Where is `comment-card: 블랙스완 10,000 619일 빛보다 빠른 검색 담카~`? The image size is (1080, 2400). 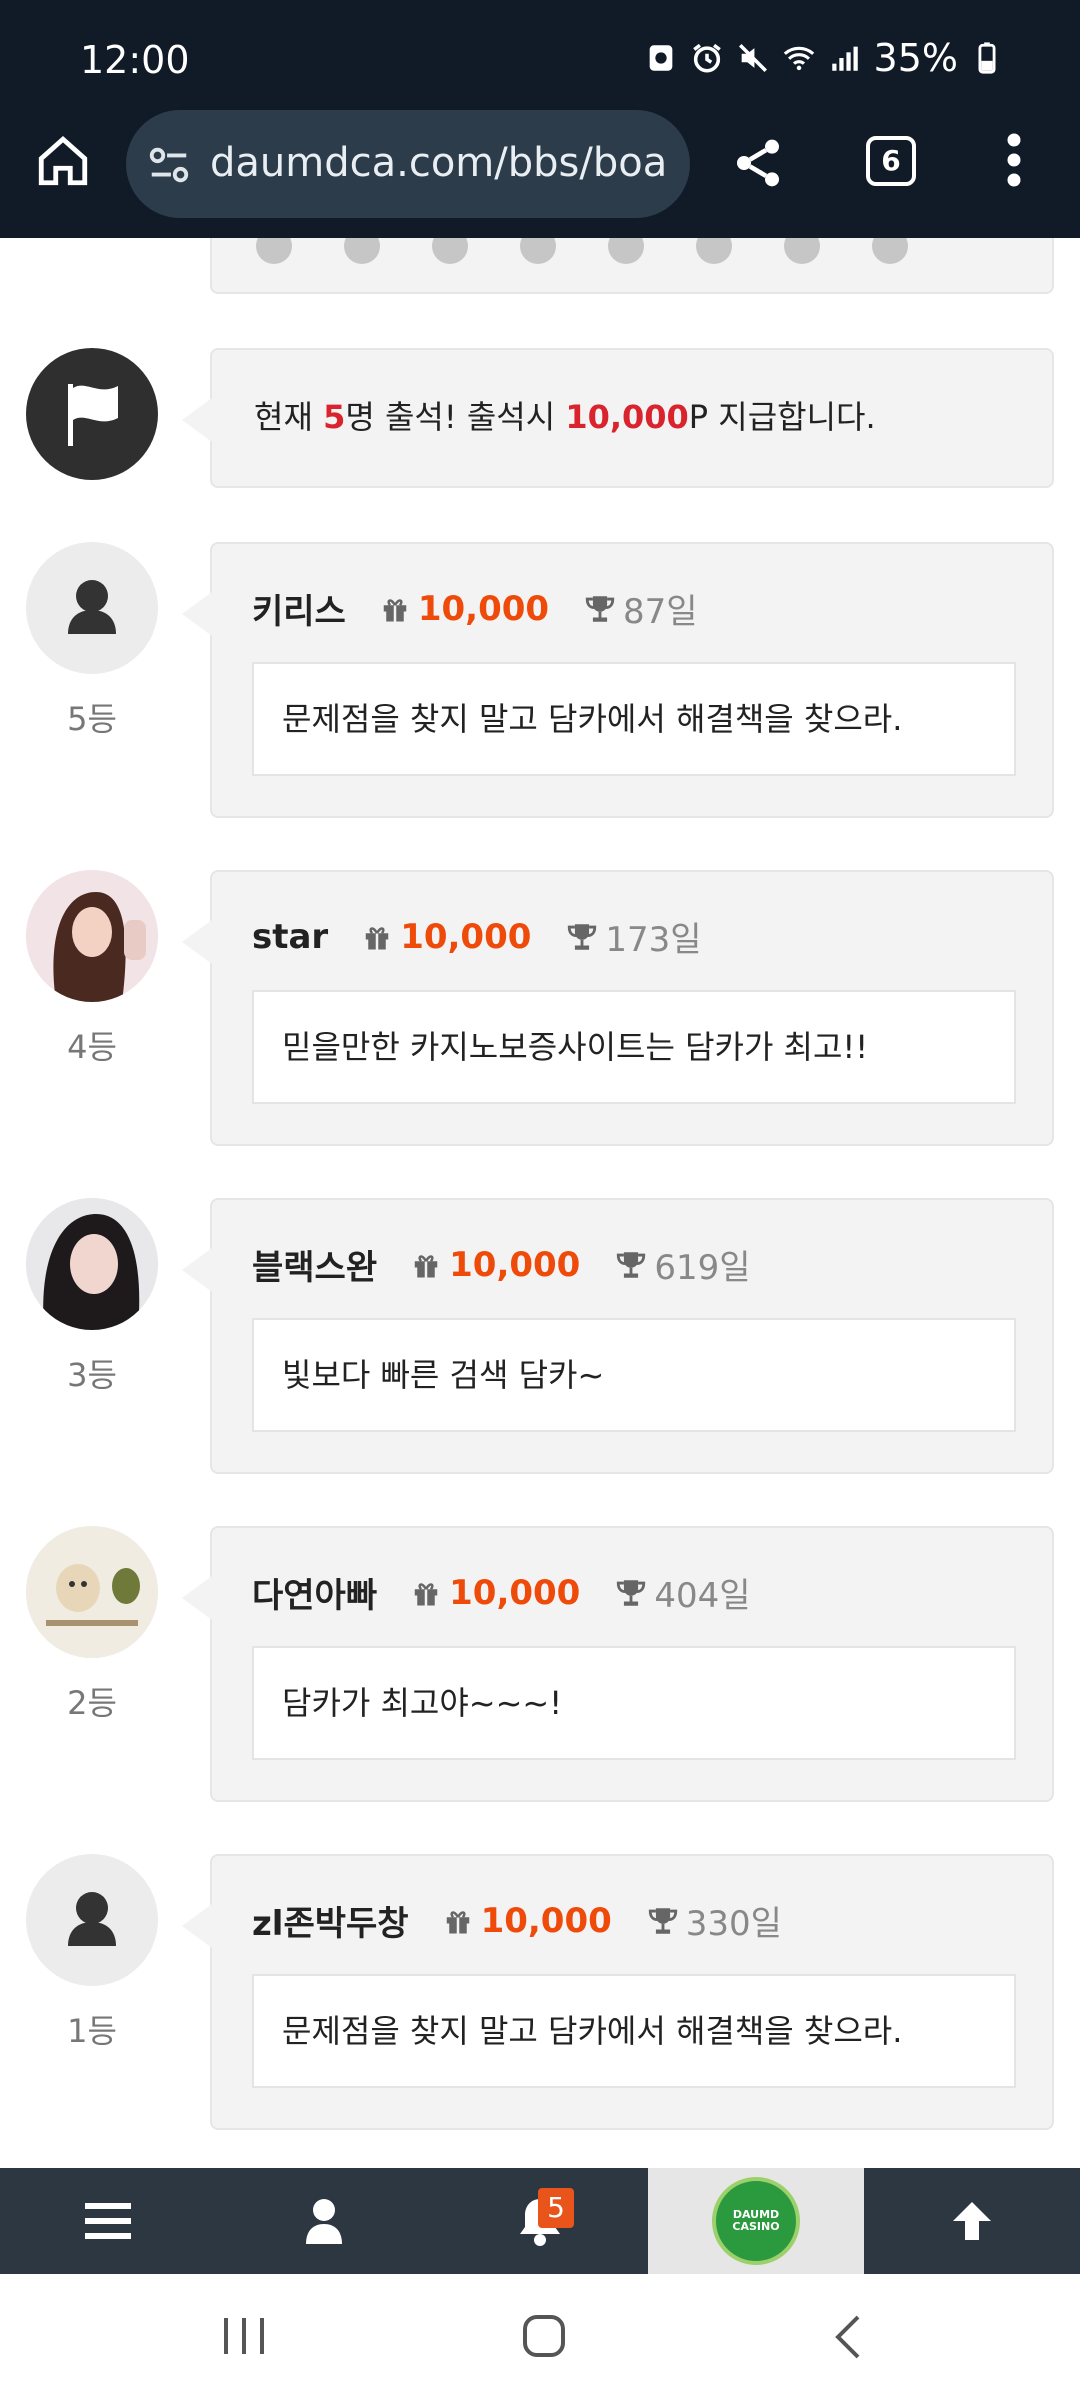 comment-card: 블랙스완 10,000 619일 빛보다 빠른 검색 담카~ is located at coordinates (618, 1336).